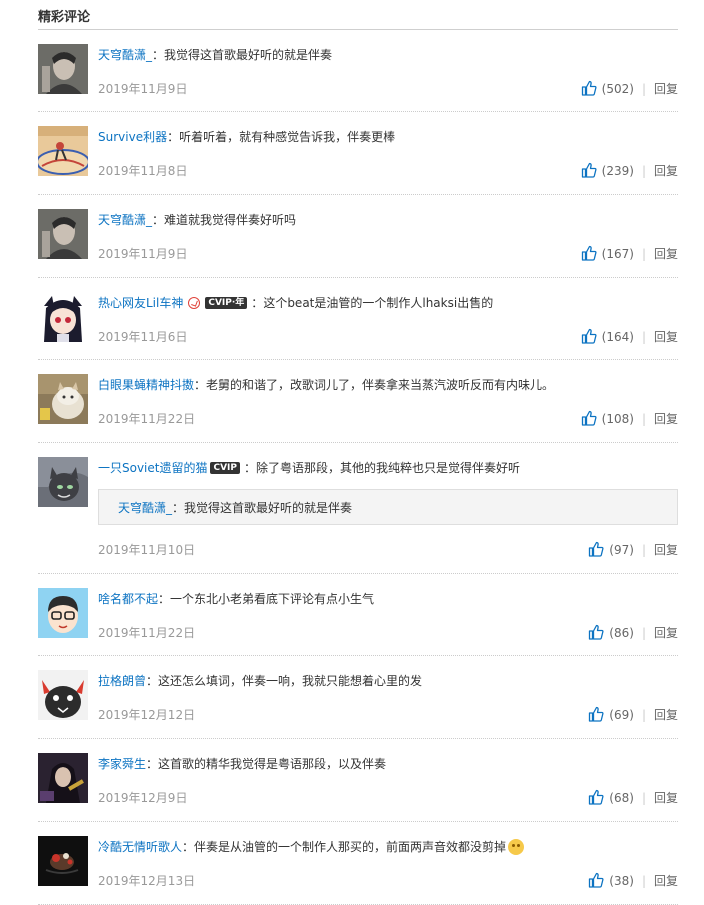 This screenshot has height=905, width=704. I want to click on like-button: (97), so click(611, 550).